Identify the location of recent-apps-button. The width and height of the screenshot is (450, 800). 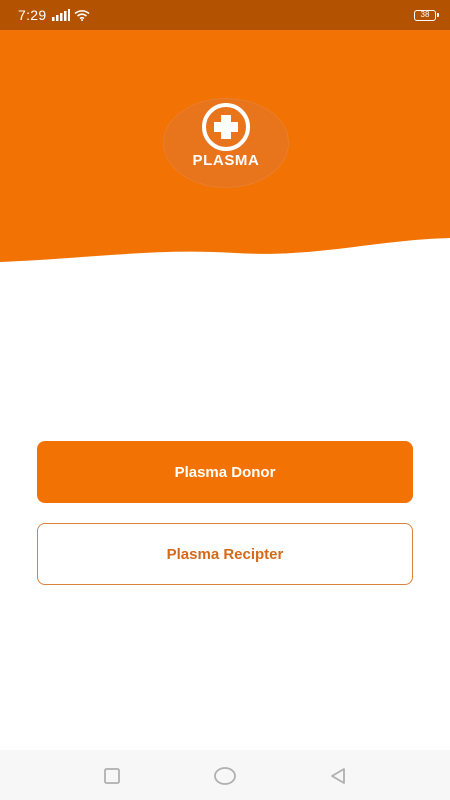
(112, 776).